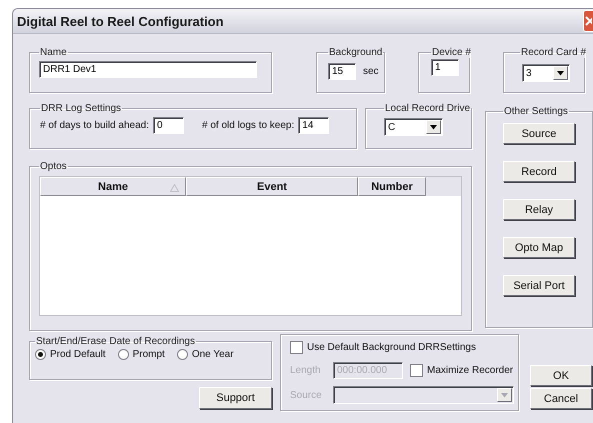  I want to click on column-header: Event, so click(272, 186).